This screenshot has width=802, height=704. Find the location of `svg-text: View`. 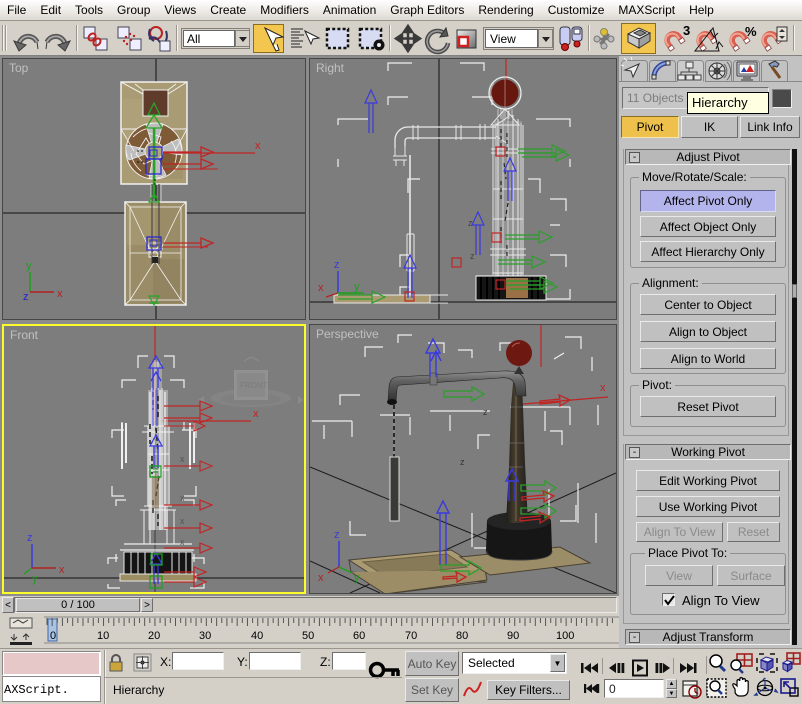

svg-text: View is located at coordinates (503, 39).